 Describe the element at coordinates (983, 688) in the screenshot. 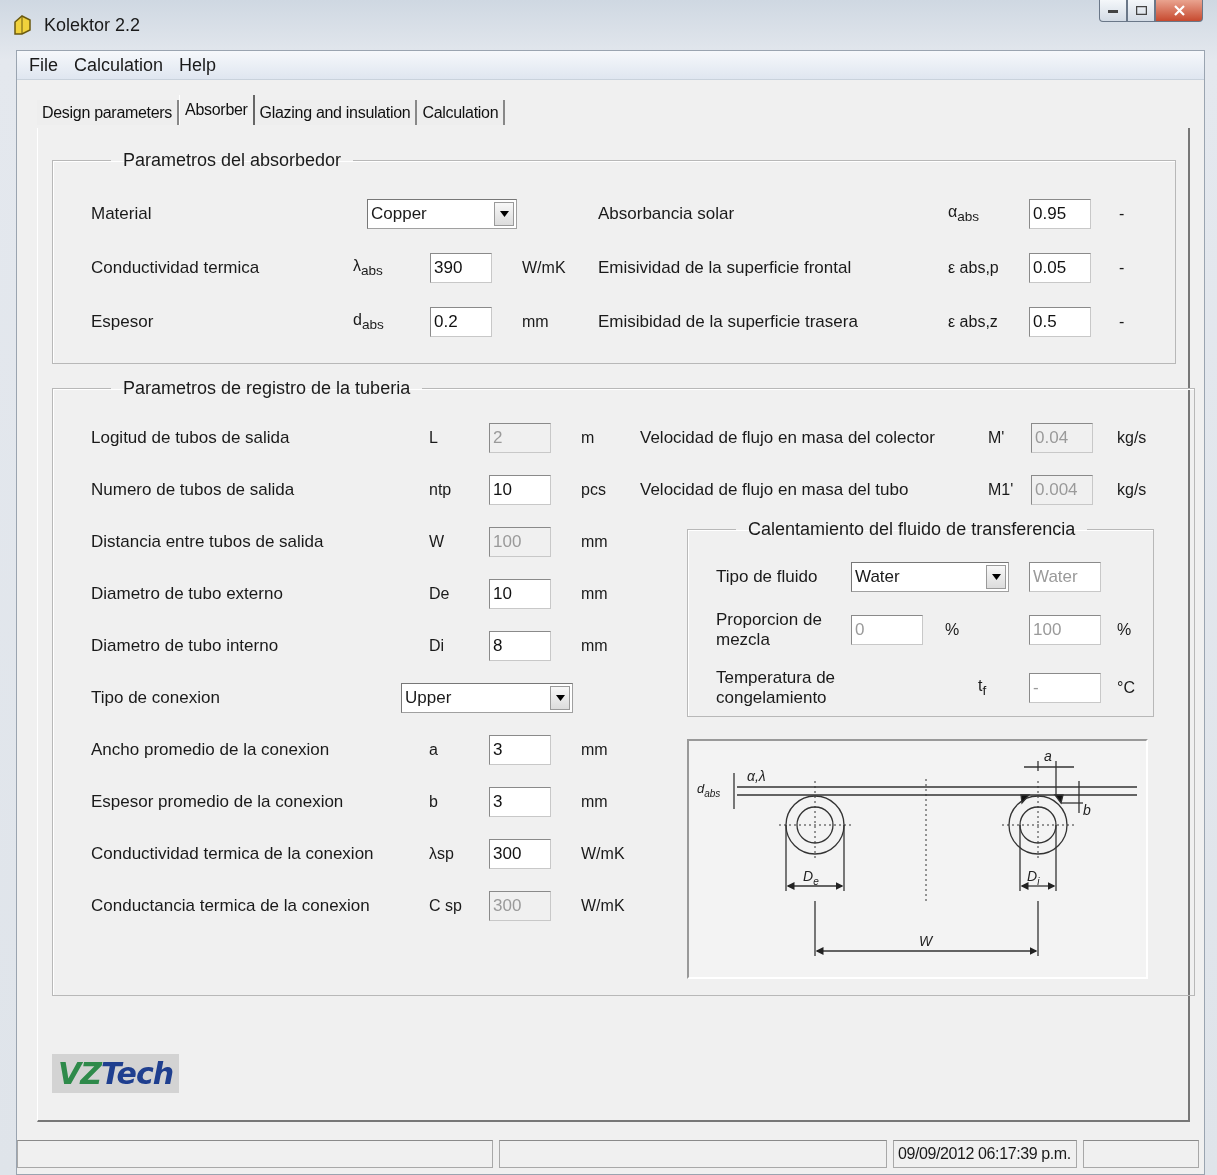

I see `symbol-label: t$_{f}$` at that location.